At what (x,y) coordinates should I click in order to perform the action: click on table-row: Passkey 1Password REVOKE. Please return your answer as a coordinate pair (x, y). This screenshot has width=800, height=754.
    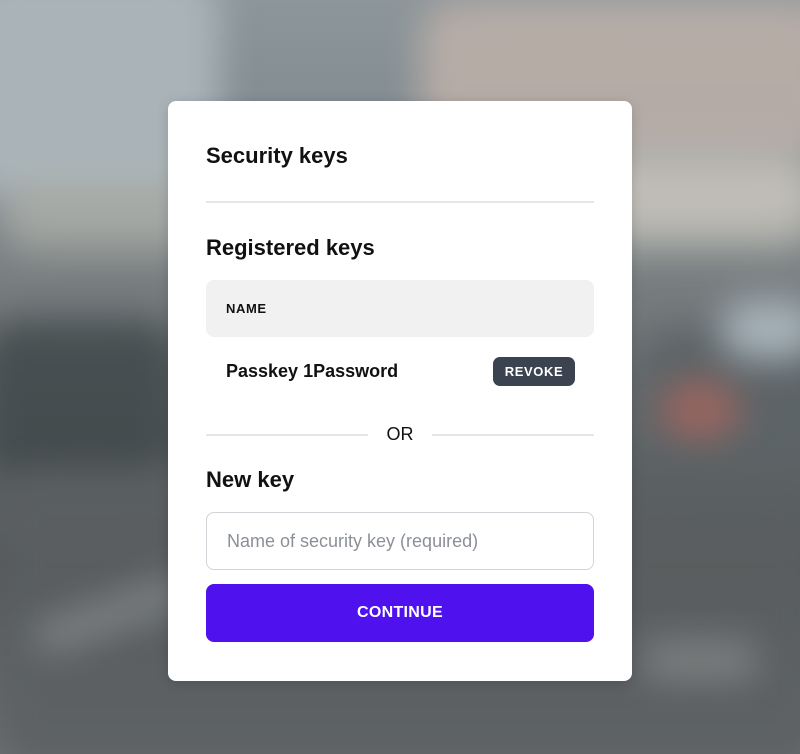
    Looking at the image, I should click on (400, 372).